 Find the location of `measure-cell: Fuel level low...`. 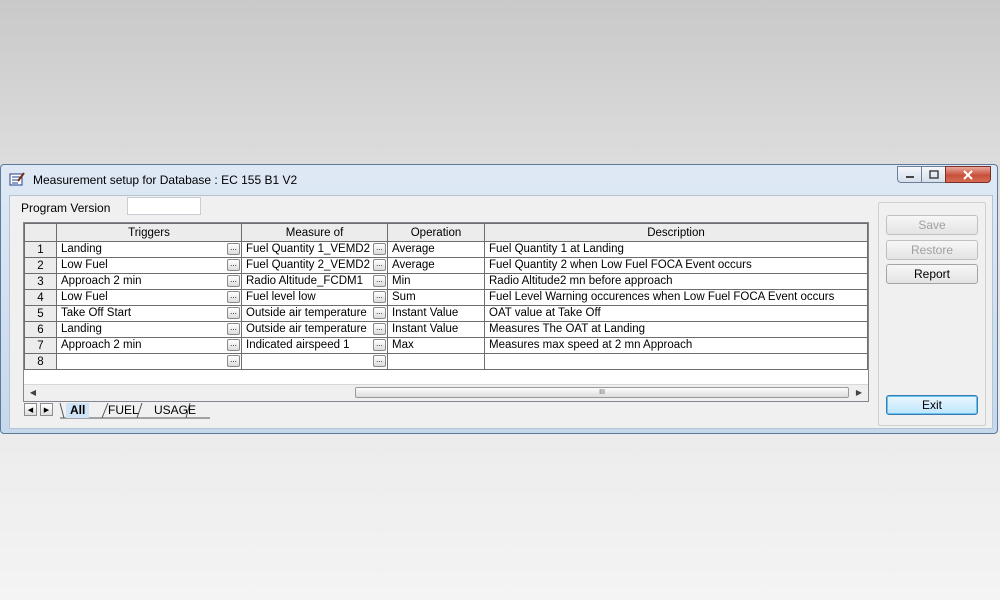

measure-cell: Fuel level low... is located at coordinates (314, 297).